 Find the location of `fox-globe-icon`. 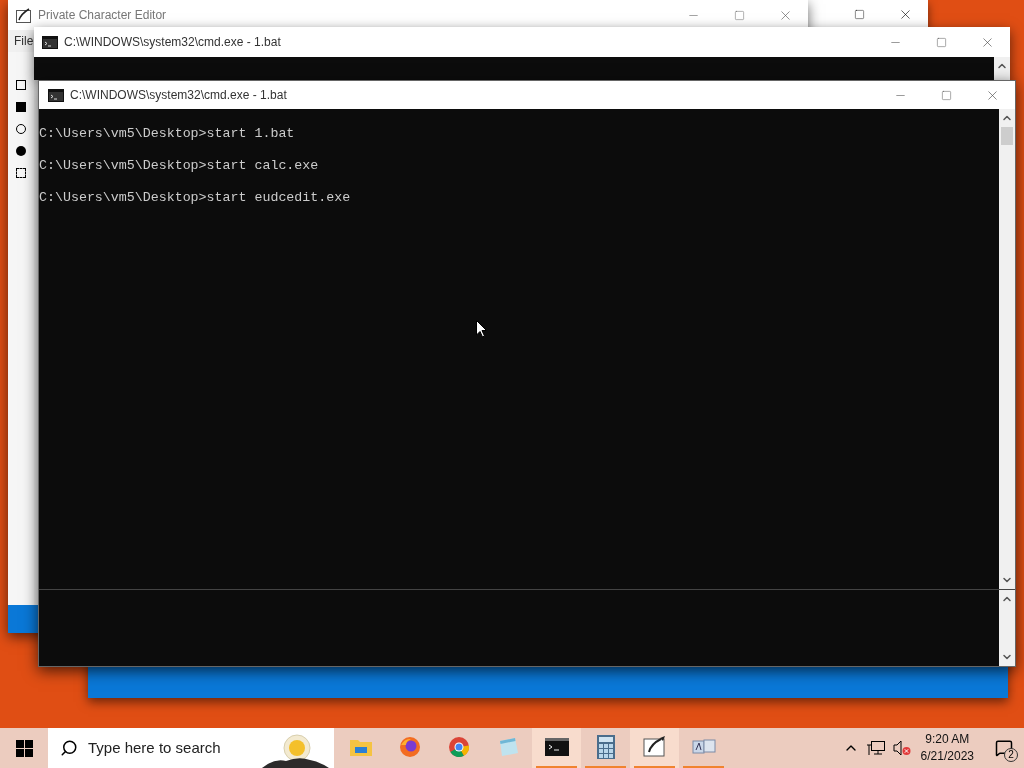

fox-globe-icon is located at coordinates (409, 747).